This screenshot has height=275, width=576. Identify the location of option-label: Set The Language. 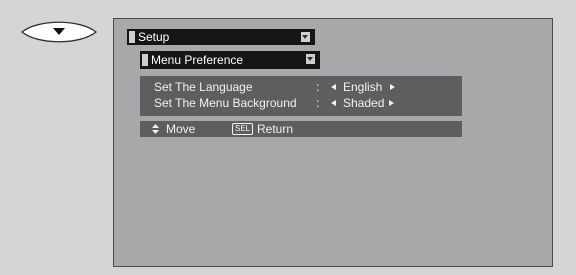
(203, 87).